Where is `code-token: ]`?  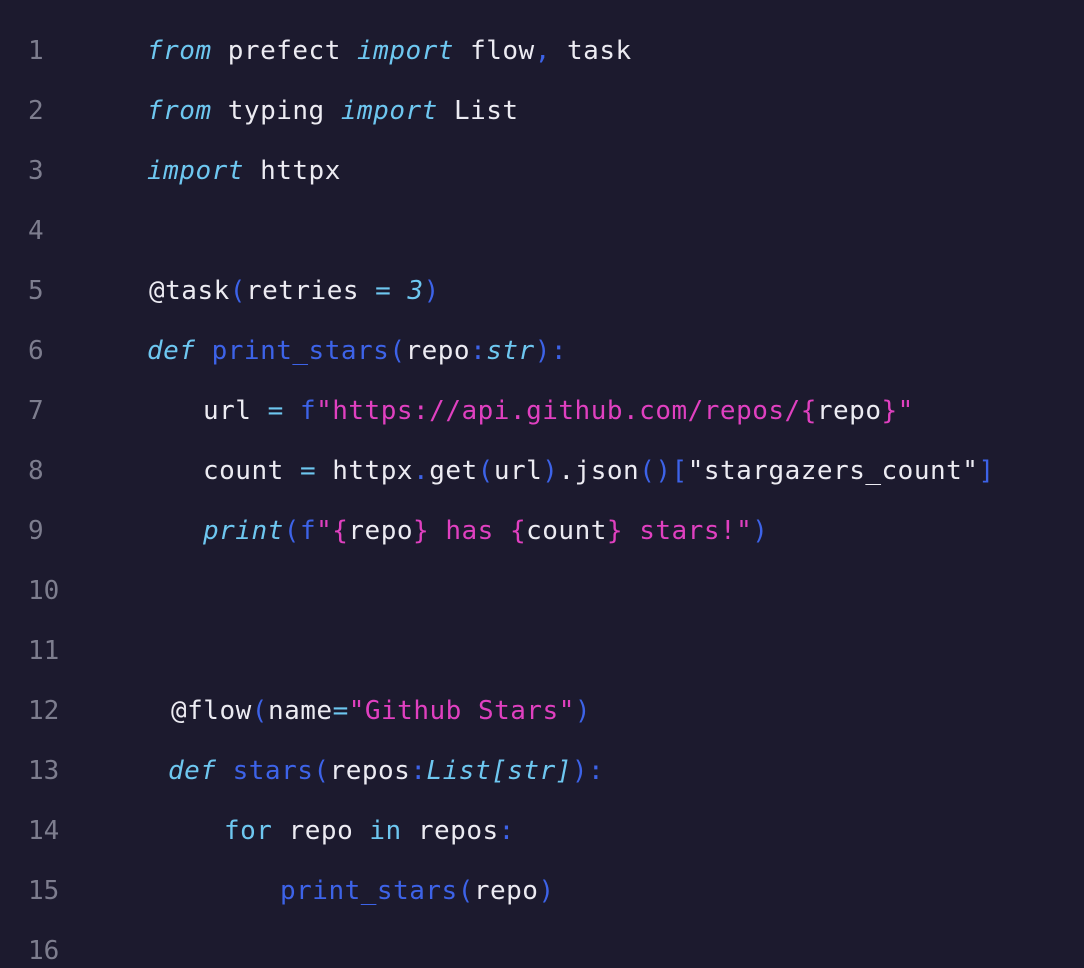
code-token: ] is located at coordinates (986, 471).